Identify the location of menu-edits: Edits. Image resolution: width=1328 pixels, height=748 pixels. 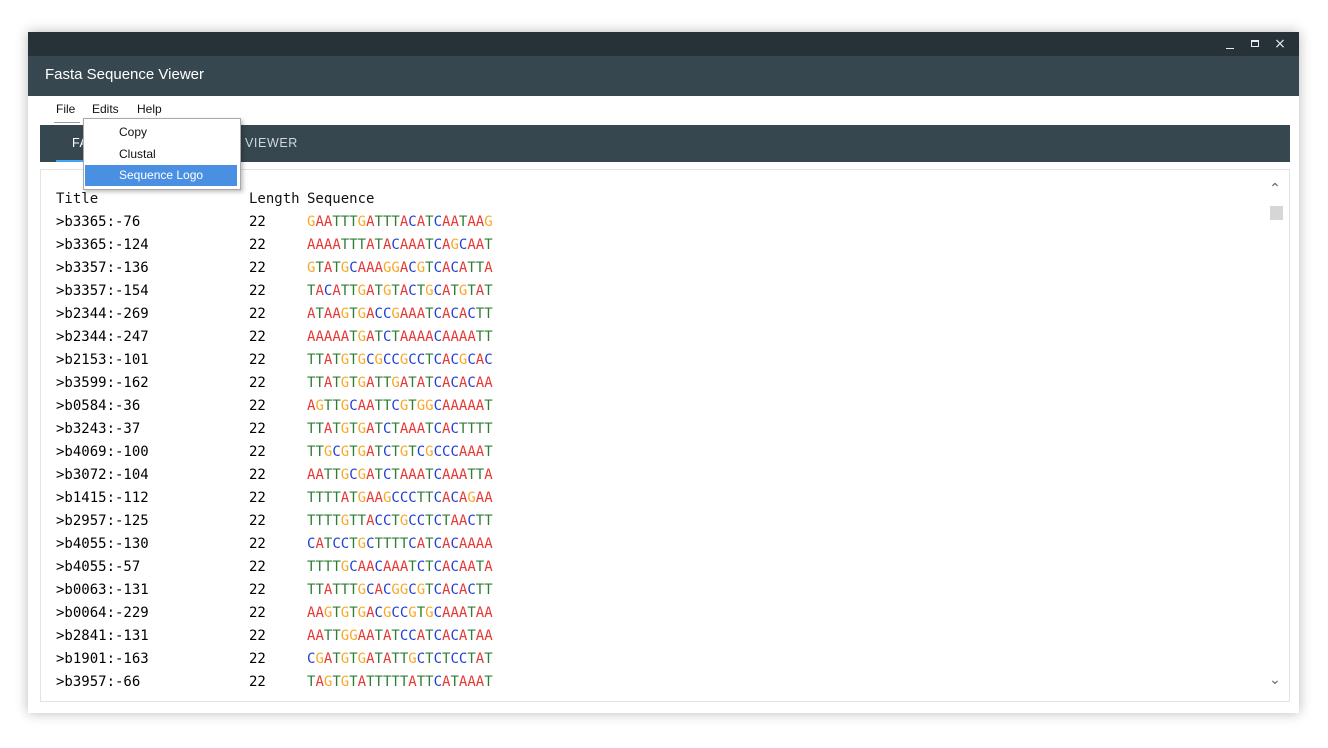
(105, 109).